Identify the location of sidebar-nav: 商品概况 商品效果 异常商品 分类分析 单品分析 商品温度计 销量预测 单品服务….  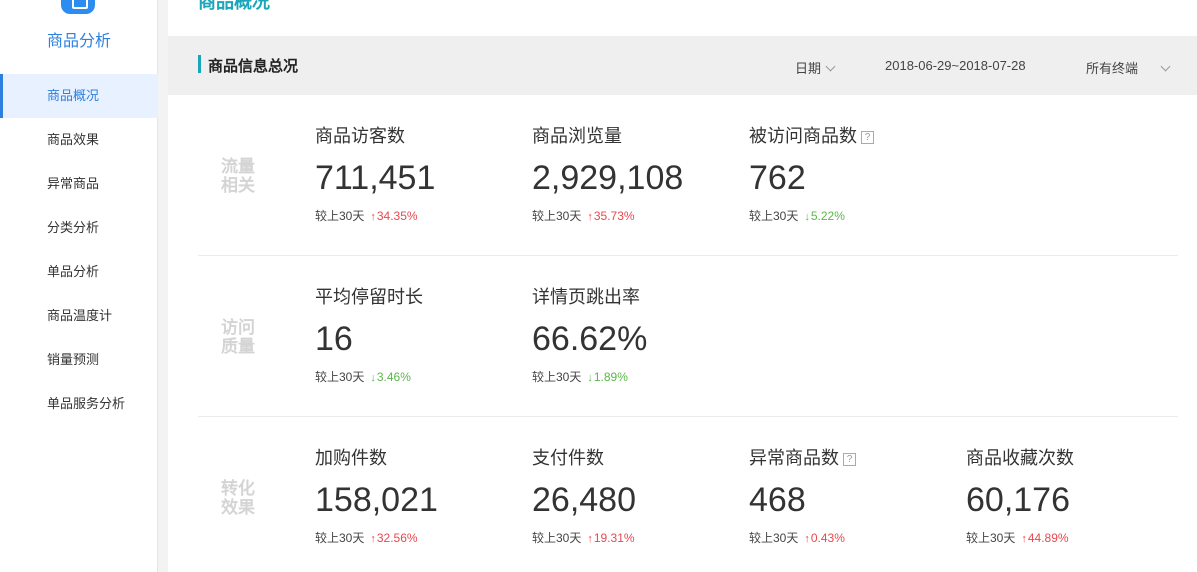
(79, 250).